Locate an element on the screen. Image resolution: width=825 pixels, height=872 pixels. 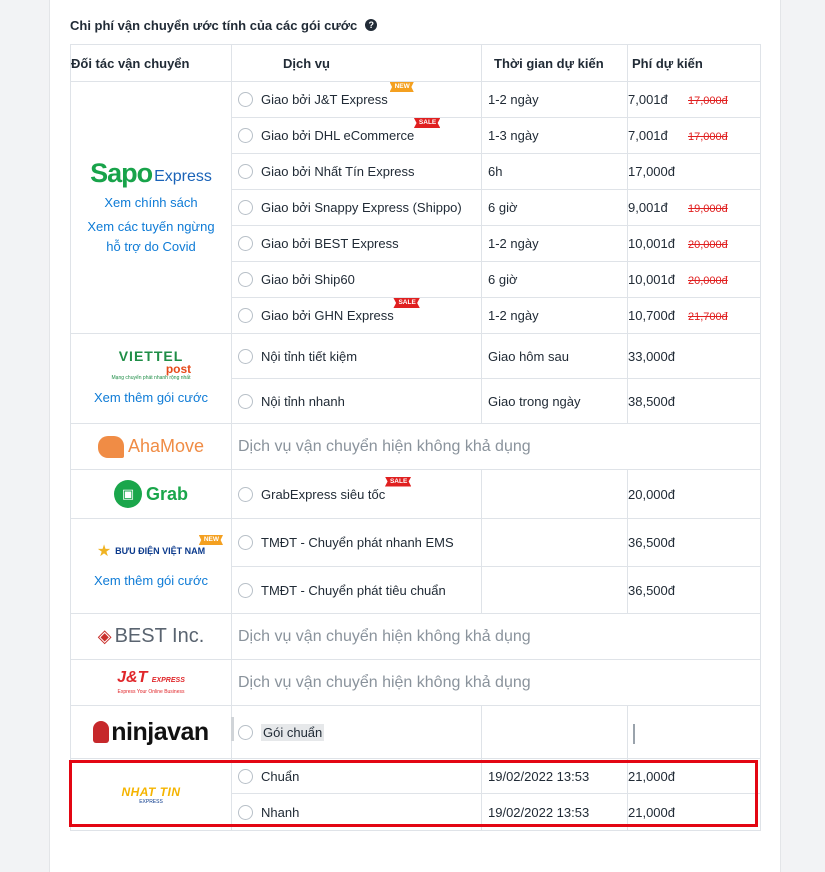
fee-price: 33,000đ is located at coordinates (651, 356).